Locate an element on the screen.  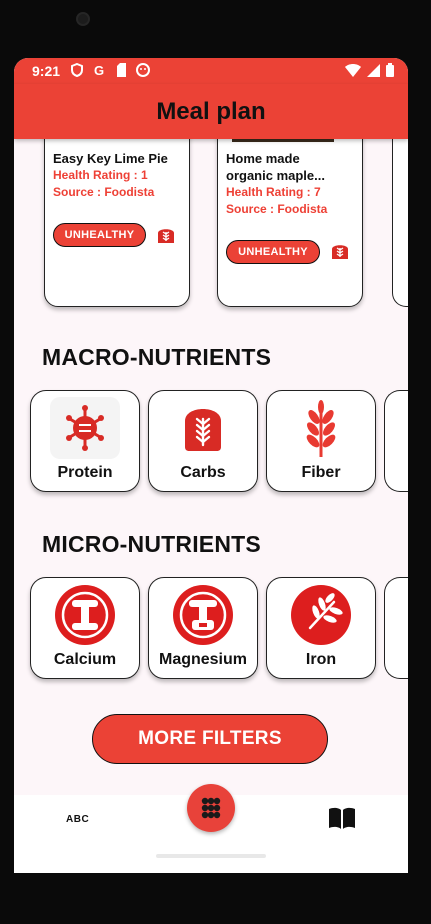
battery-icon is located at coordinates (390, 70).